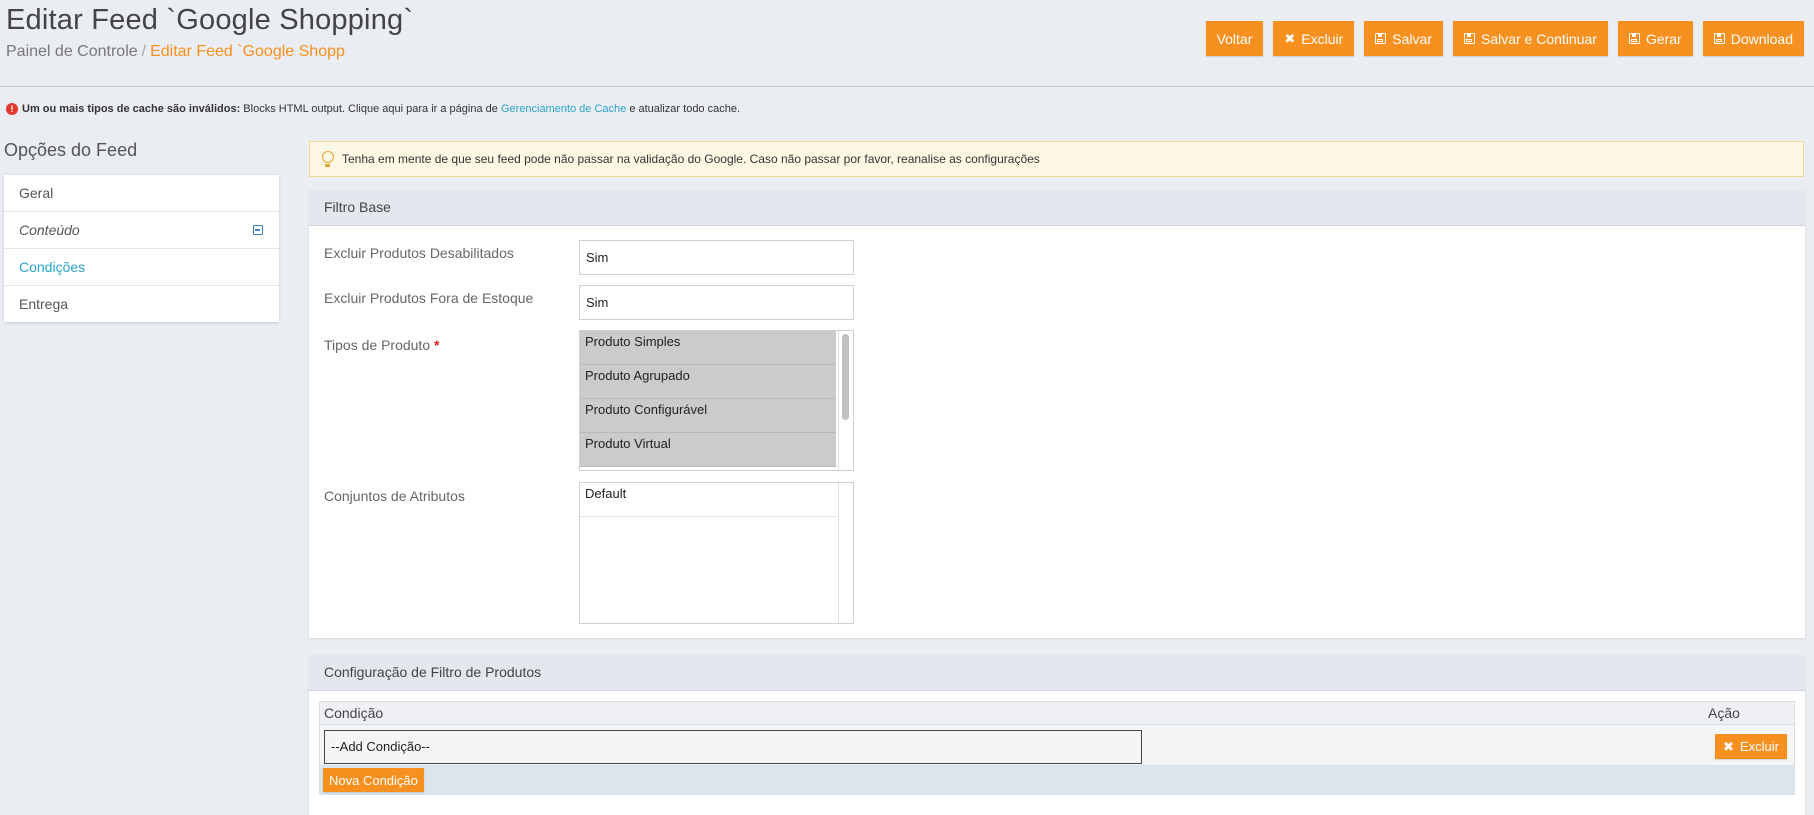  I want to click on multiselect-option: Default, so click(708, 500).